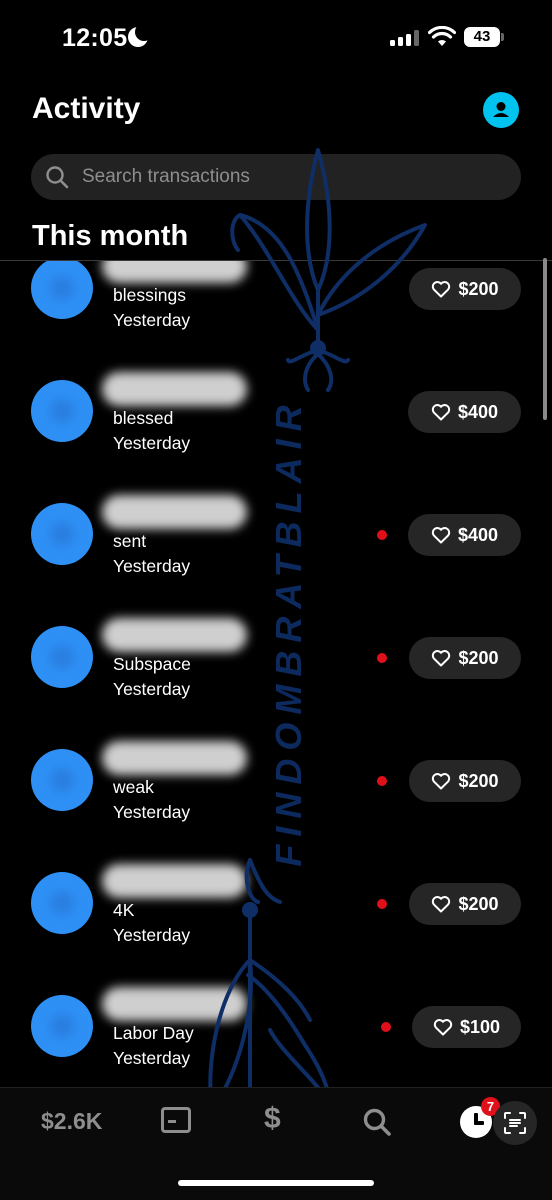 This screenshot has width=552, height=1200. What do you see at coordinates (86, 108) in the screenshot?
I see `page-title: Activity` at bounding box center [86, 108].